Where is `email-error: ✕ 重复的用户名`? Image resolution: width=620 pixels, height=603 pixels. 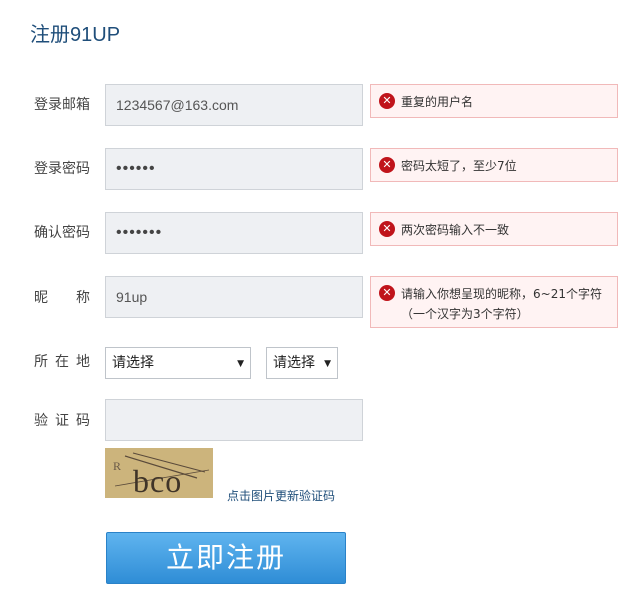
email-error: ✕ 重复的用户名 is located at coordinates (494, 101).